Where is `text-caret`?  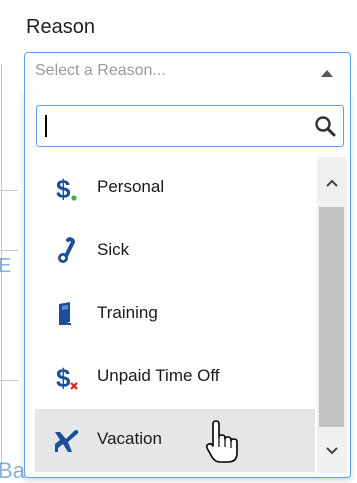
text-caret is located at coordinates (46, 126).